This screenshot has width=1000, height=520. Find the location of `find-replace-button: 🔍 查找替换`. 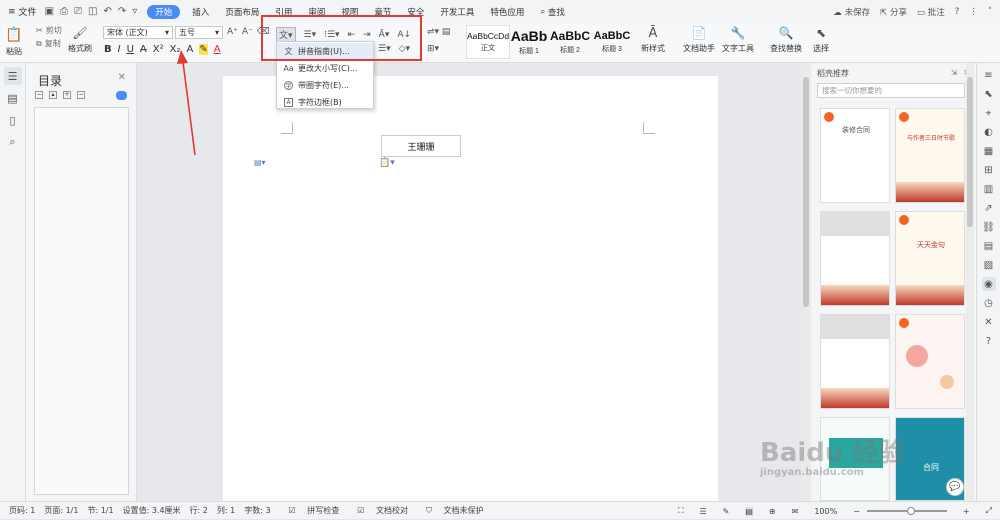

find-replace-button: 🔍 查找替换 is located at coordinates (786, 39).